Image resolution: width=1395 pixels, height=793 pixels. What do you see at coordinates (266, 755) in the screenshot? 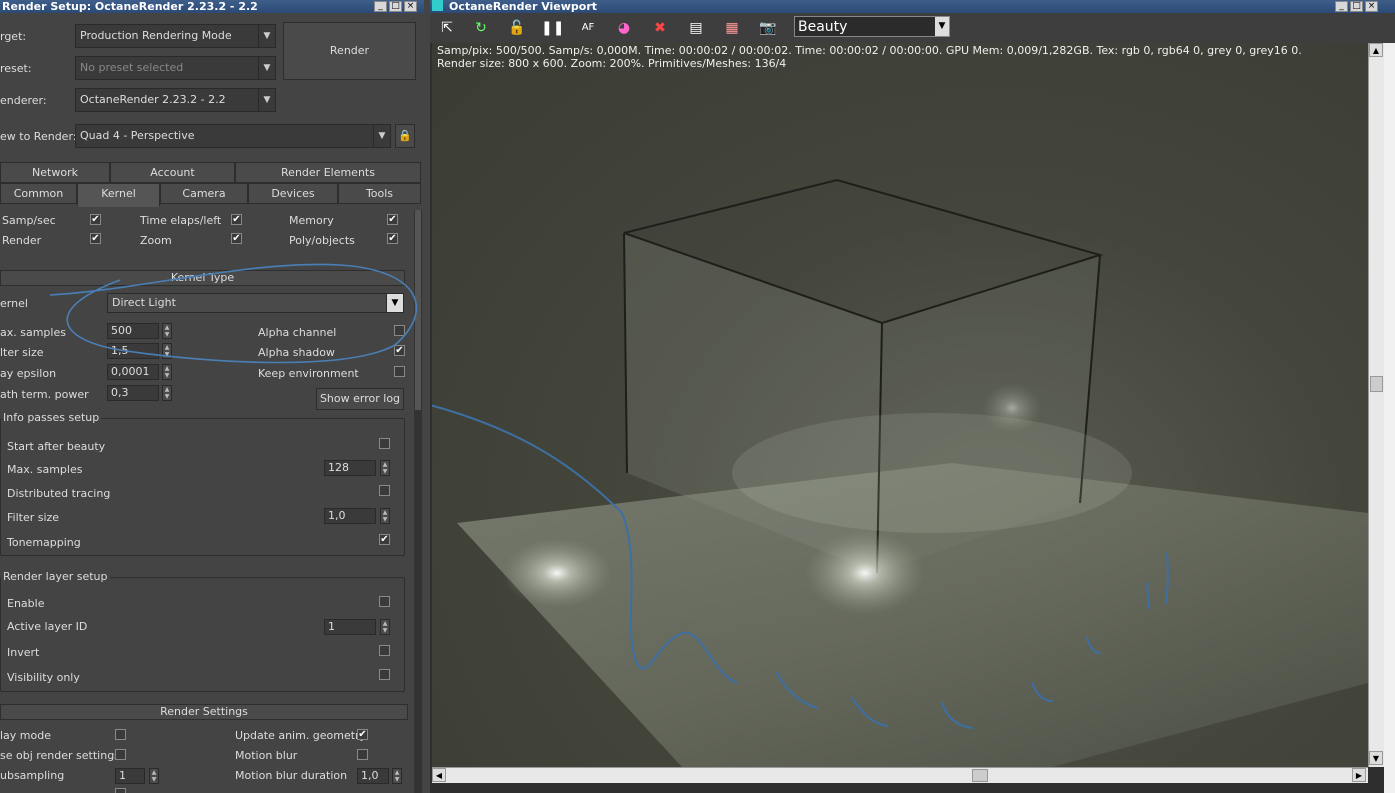
I see `motion-blur-label: Motion blur` at bounding box center [266, 755].